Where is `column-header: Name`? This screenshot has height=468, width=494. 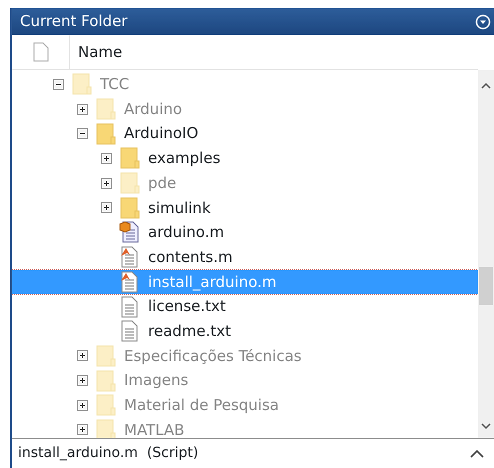
column-header: Name is located at coordinates (96, 52).